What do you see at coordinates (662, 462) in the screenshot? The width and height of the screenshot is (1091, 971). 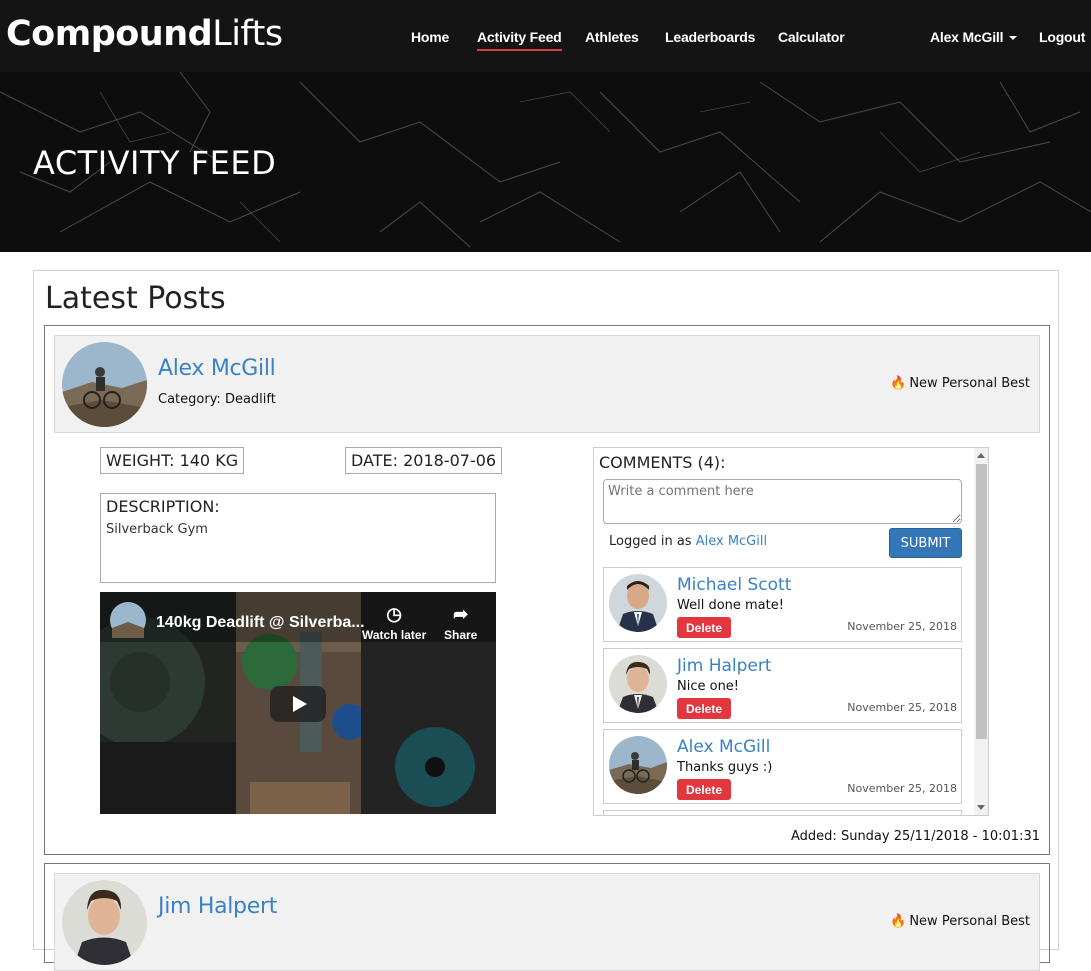 I see `comments-header: COMMENTS (4):` at bounding box center [662, 462].